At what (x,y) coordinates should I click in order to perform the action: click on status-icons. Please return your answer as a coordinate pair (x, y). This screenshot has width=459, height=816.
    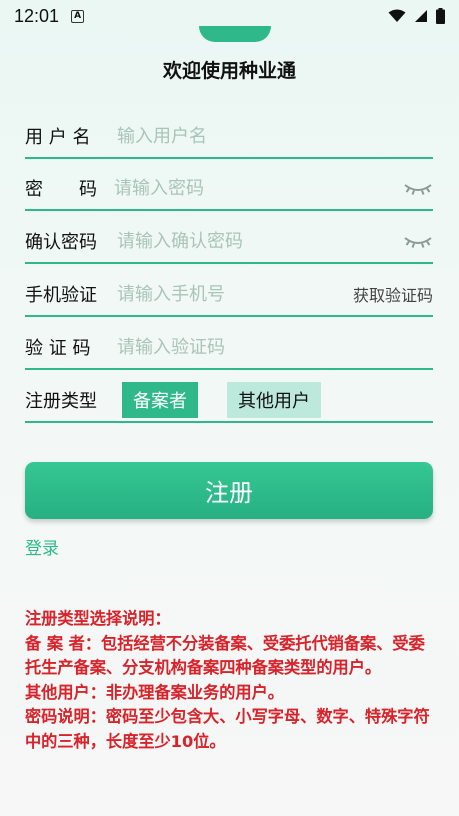
    Looking at the image, I should click on (416, 16).